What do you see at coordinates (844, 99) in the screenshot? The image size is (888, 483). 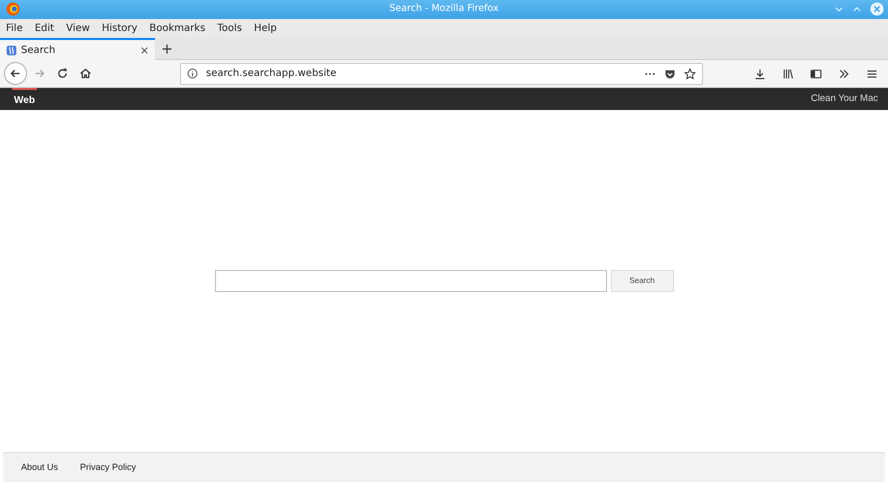 I see `nav-link: Clean Your Mac` at bounding box center [844, 99].